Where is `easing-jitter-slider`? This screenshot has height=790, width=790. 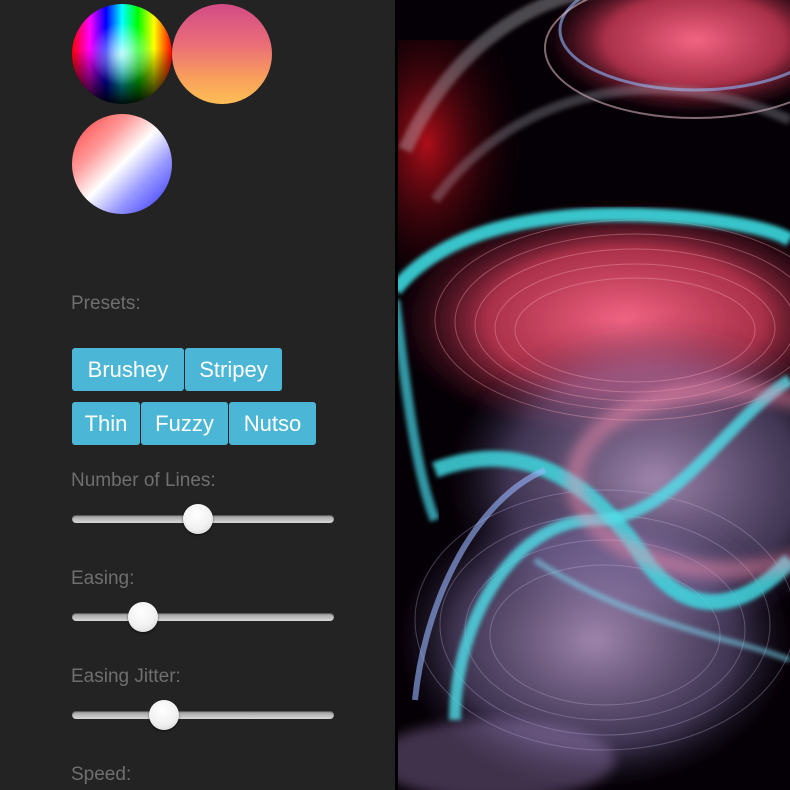 easing-jitter-slider is located at coordinates (203, 715).